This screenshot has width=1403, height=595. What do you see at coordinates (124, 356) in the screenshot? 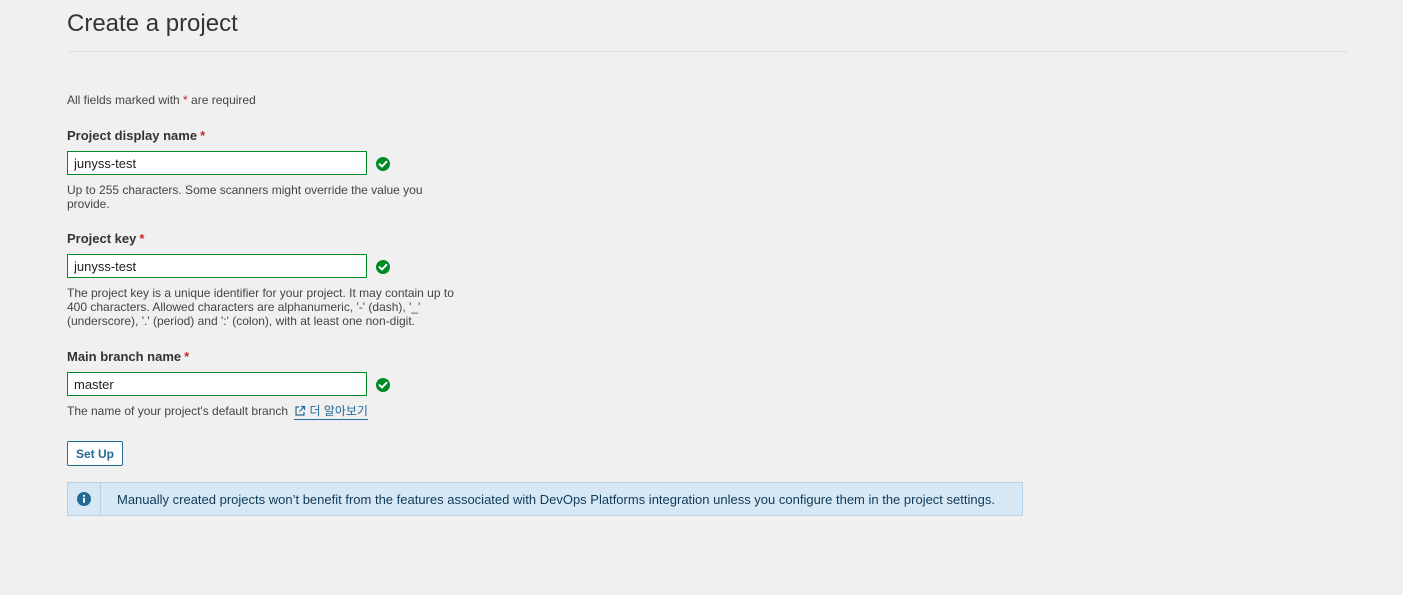
I see `main-branch-label-text: Main branch name` at bounding box center [124, 356].